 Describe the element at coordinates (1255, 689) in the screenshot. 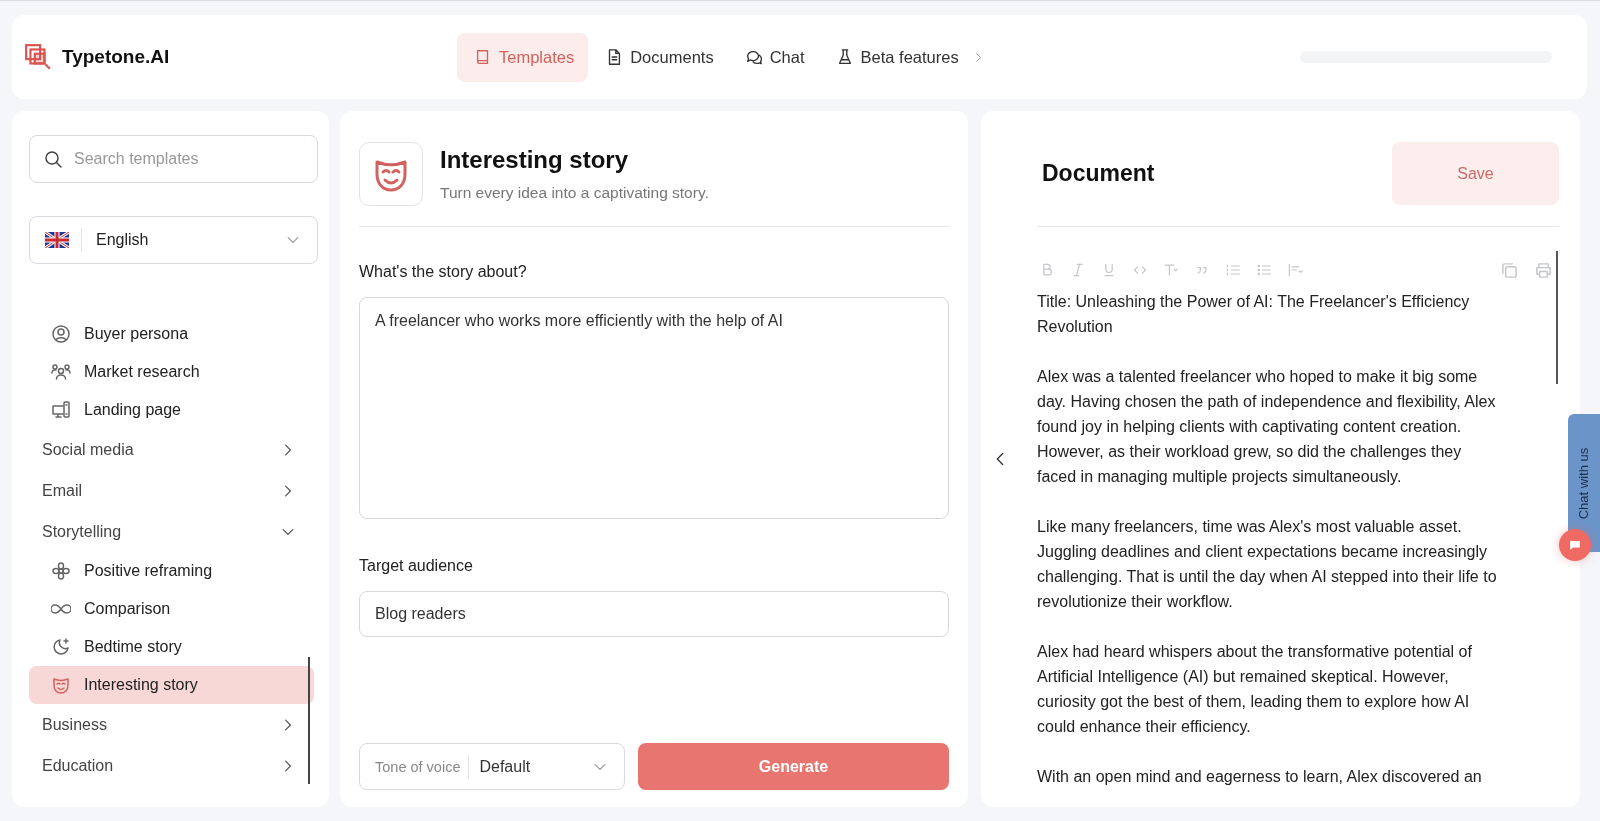

I see `document-paragraph: Alex had heard whispers about the transformative potential of Artificial Intelligence (AI) but remained skeptical. However, curiosity got the best of them, leading them to explore how AI could enhance their efficiency.` at that location.